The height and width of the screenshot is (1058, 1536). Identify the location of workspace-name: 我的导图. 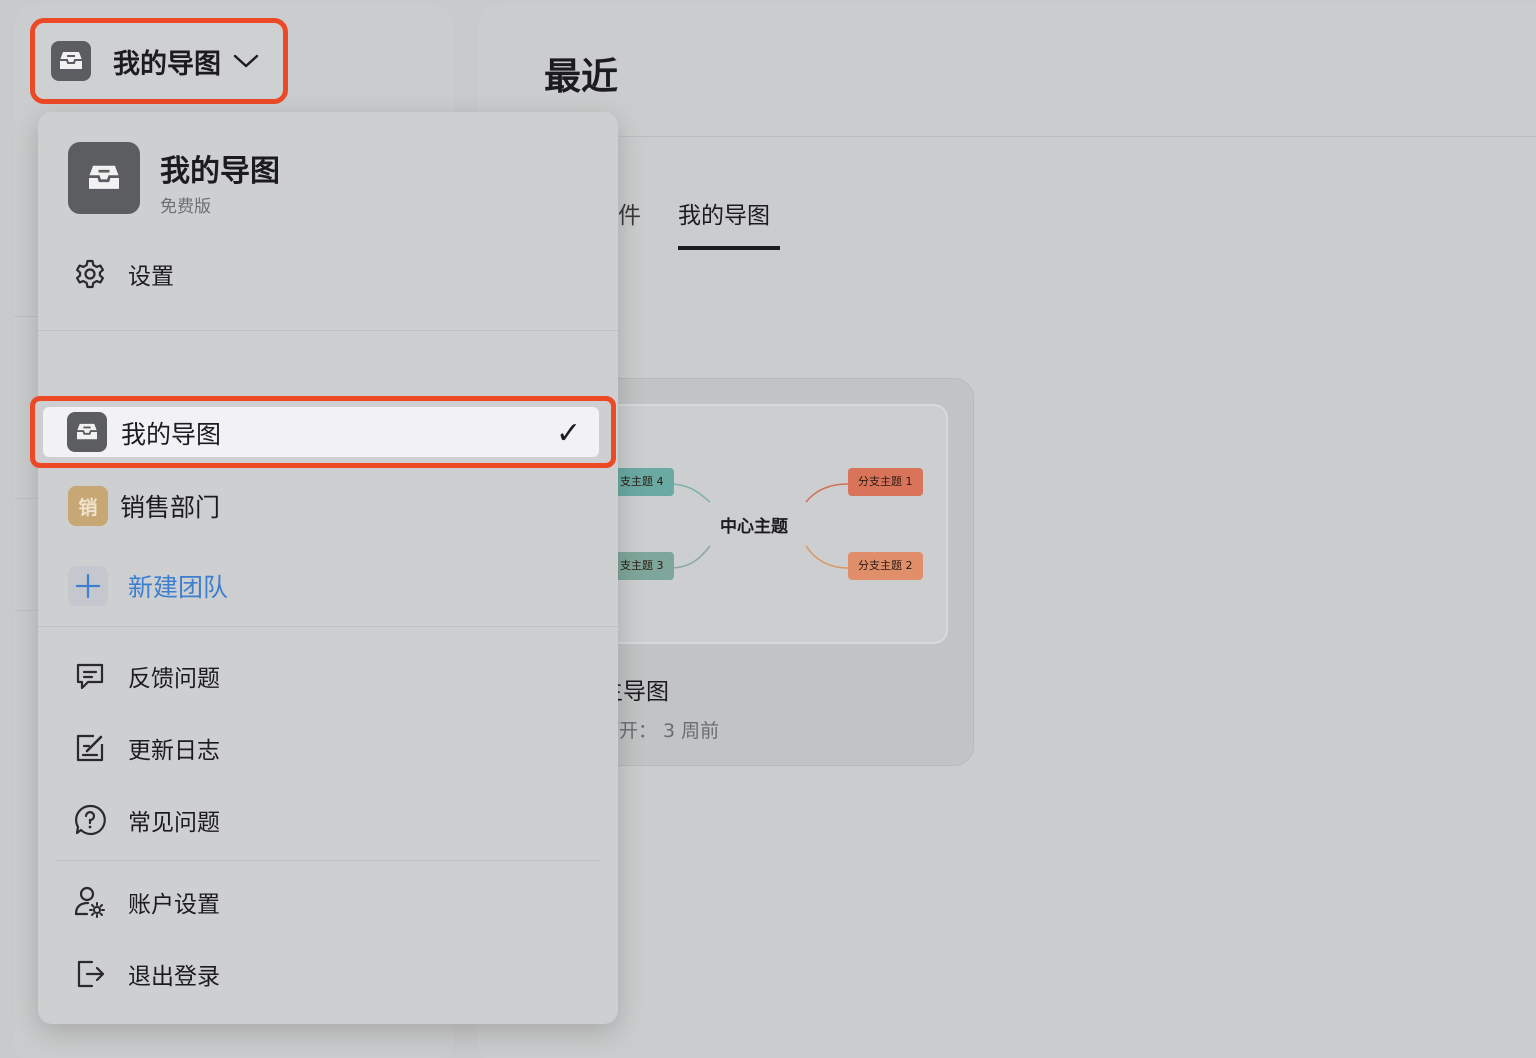
(167, 64).